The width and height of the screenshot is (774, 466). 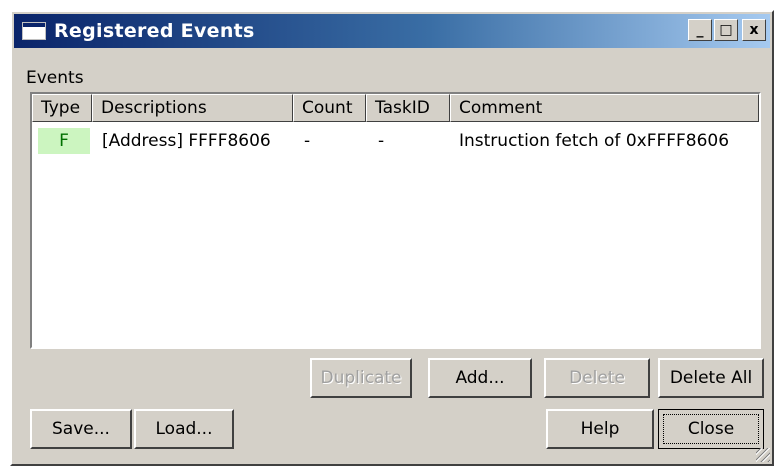 I want to click on close-button-label: Close, so click(x=711, y=429).